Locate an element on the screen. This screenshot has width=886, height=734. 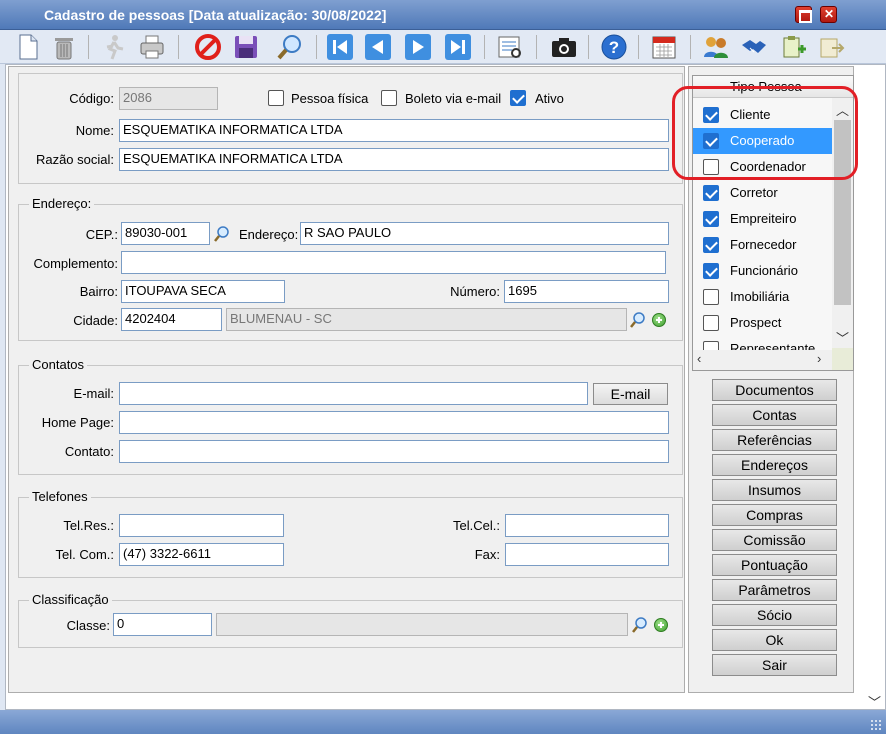
list-item: Empreiteiro is located at coordinates (763, 219).